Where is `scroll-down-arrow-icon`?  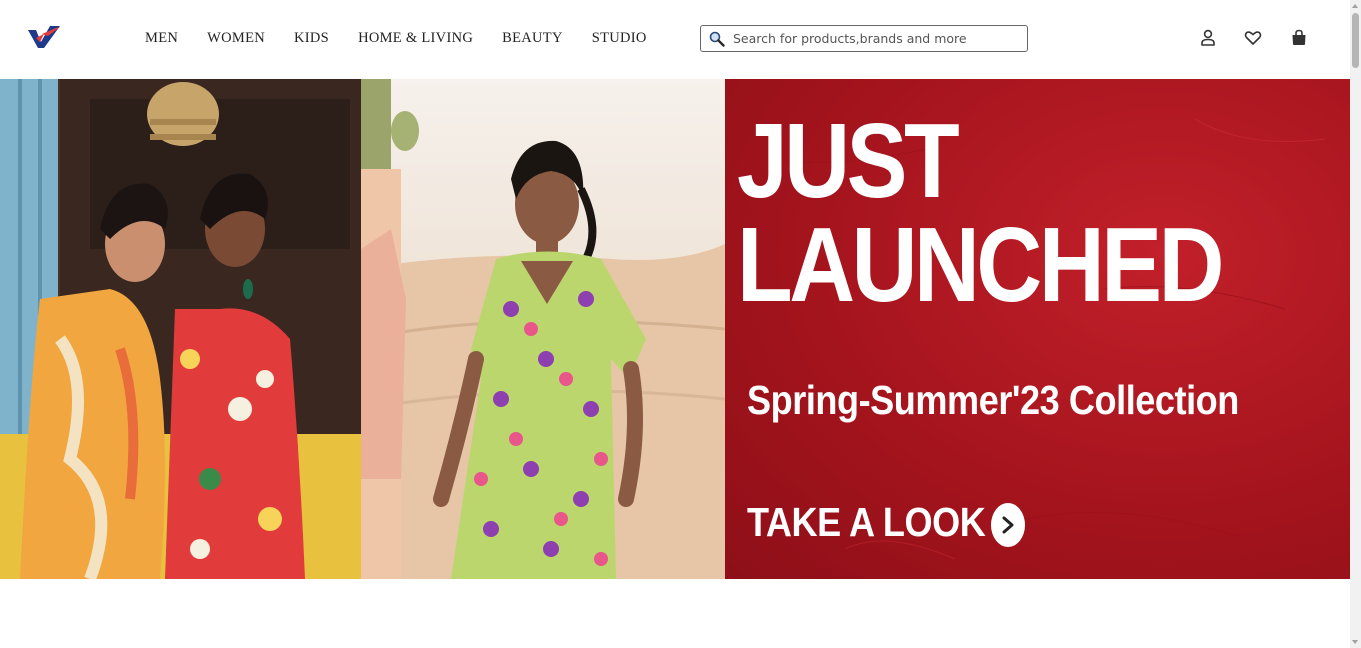 scroll-down-arrow-icon is located at coordinates (1355, 642).